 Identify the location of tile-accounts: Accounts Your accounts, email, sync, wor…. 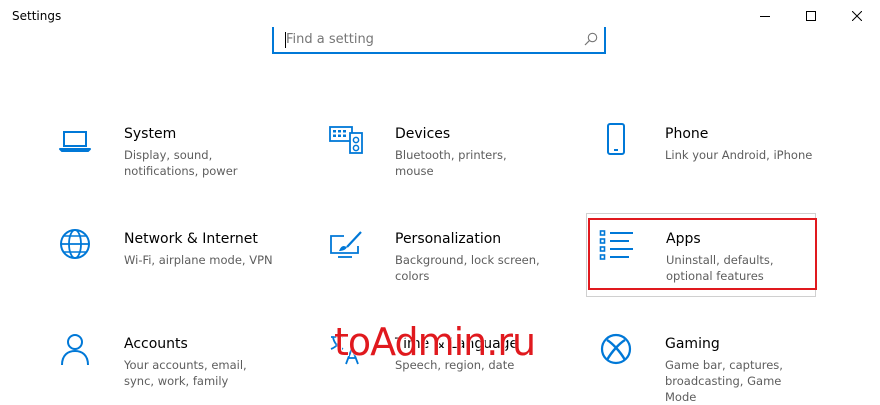
(160, 363).